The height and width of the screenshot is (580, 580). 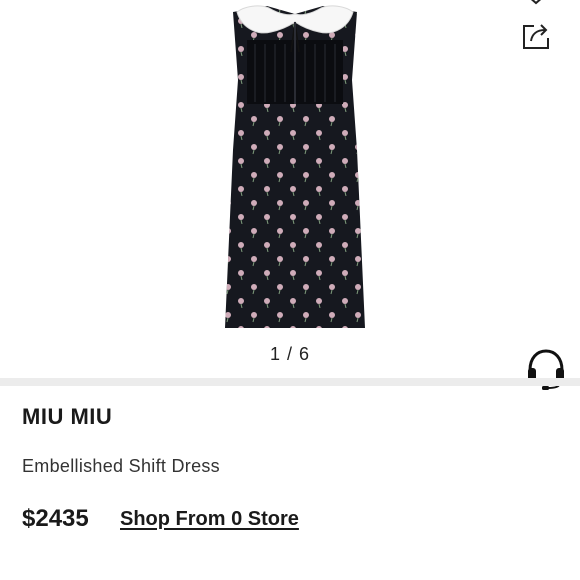 What do you see at coordinates (295, 166) in the screenshot?
I see `product-image` at bounding box center [295, 166].